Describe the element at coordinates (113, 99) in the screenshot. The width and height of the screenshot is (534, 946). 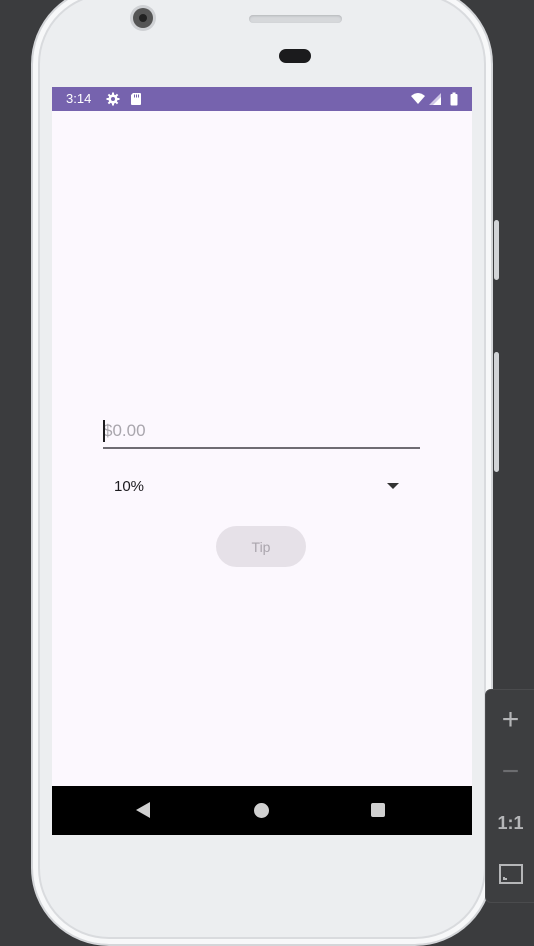
I see `gear-icon` at that location.